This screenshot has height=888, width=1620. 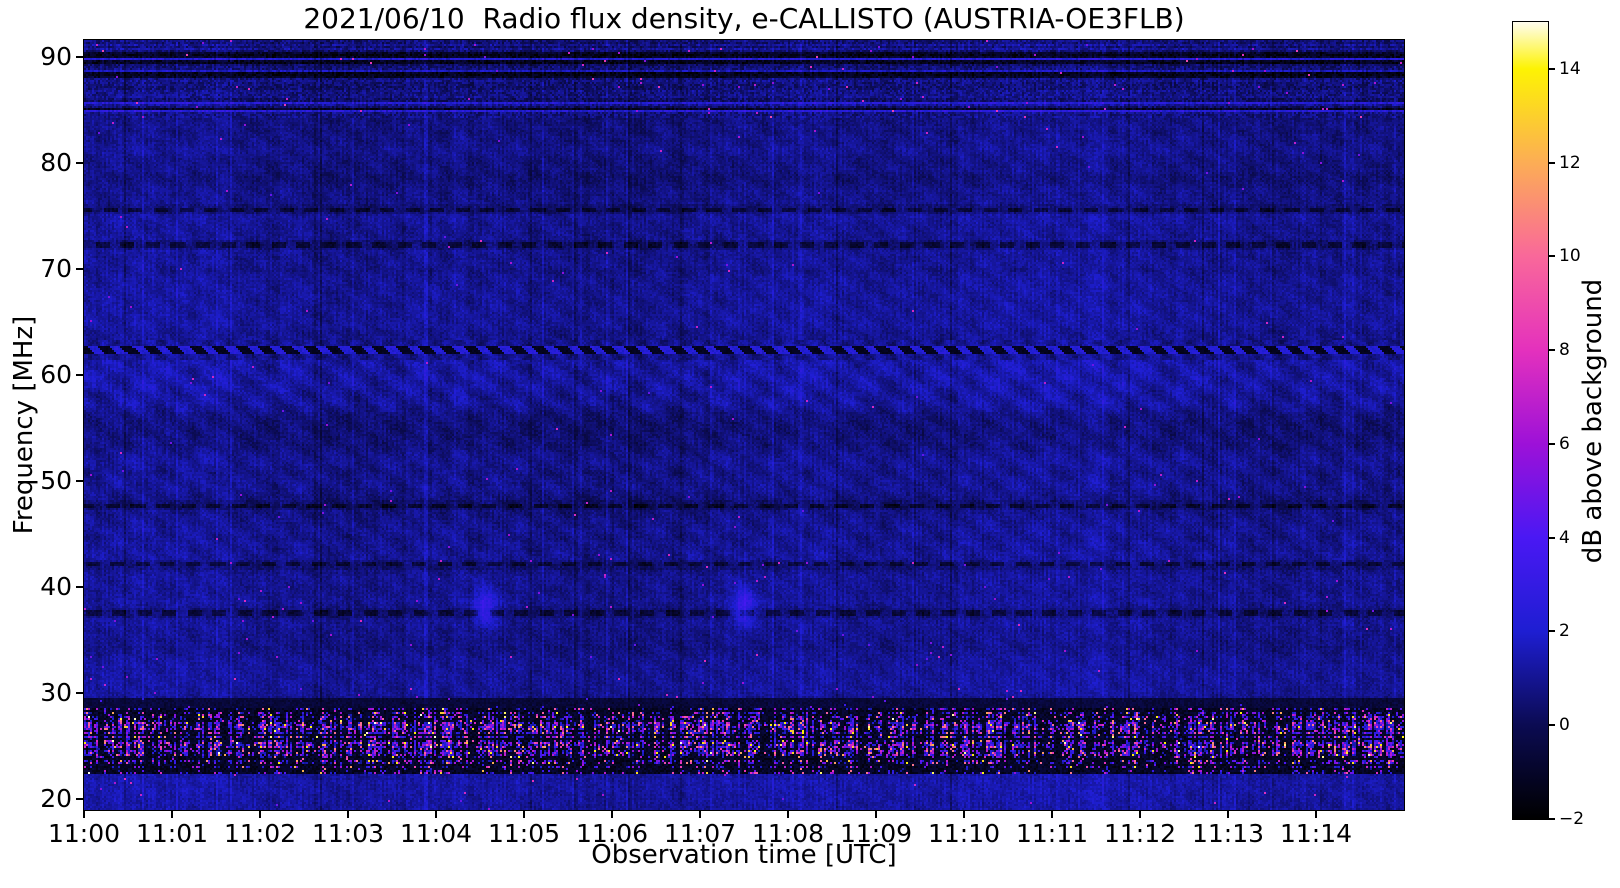 I want to click on y-tick-label: 60, so click(x=56, y=375).